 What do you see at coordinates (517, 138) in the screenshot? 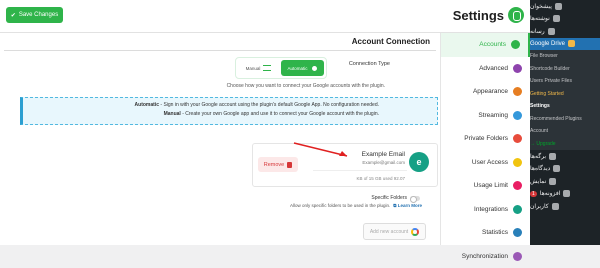
I see `private-folders-icon` at bounding box center [517, 138].